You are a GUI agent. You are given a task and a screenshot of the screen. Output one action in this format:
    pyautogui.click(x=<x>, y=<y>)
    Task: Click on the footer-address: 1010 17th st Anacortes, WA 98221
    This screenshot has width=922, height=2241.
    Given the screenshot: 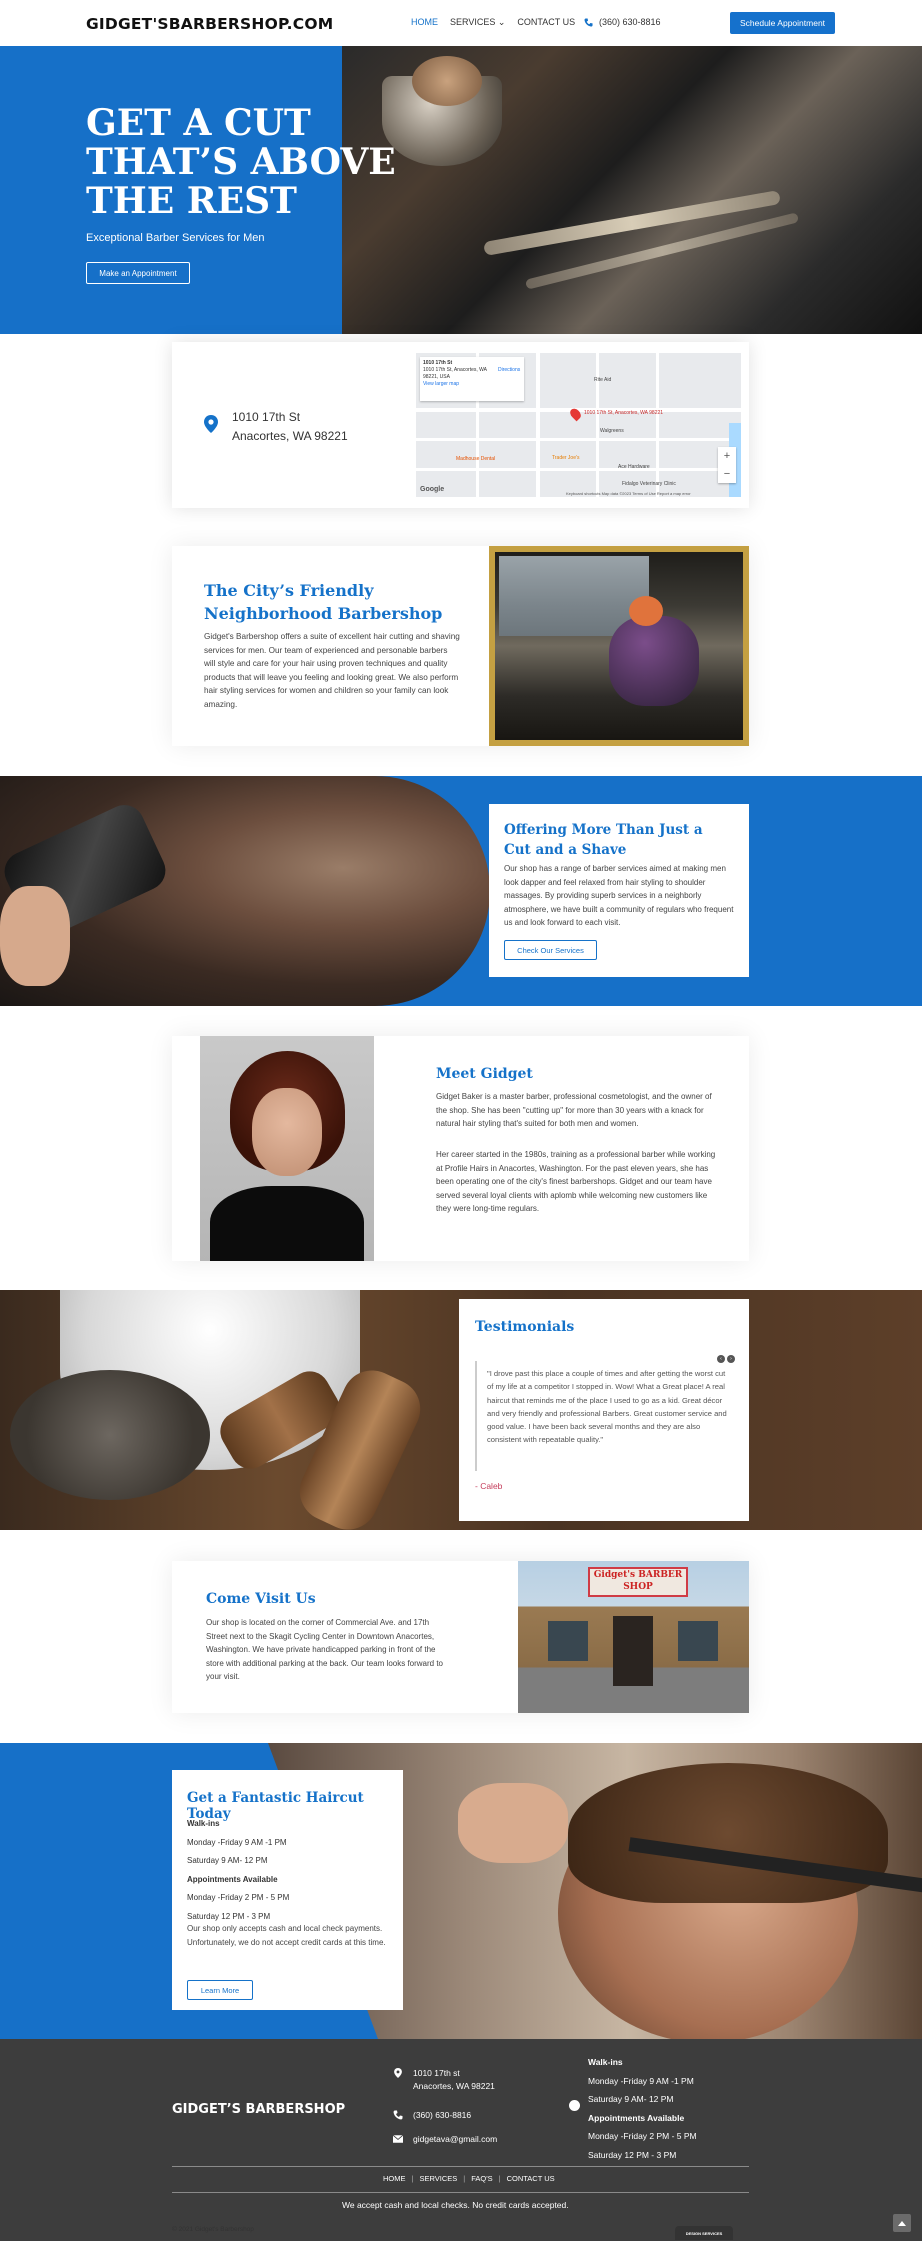 What is the action you would take?
    pyautogui.click(x=444, y=2080)
    